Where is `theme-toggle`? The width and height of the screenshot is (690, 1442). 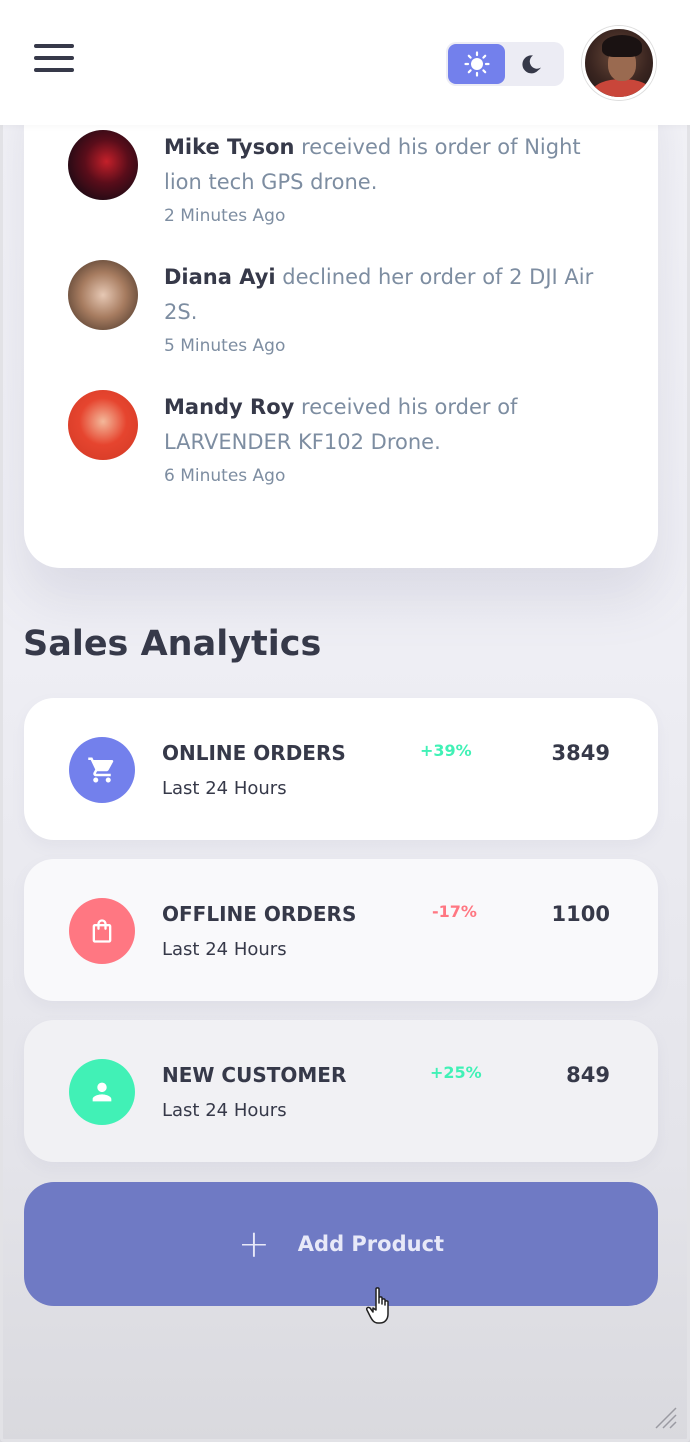
theme-toggle is located at coordinates (505, 64).